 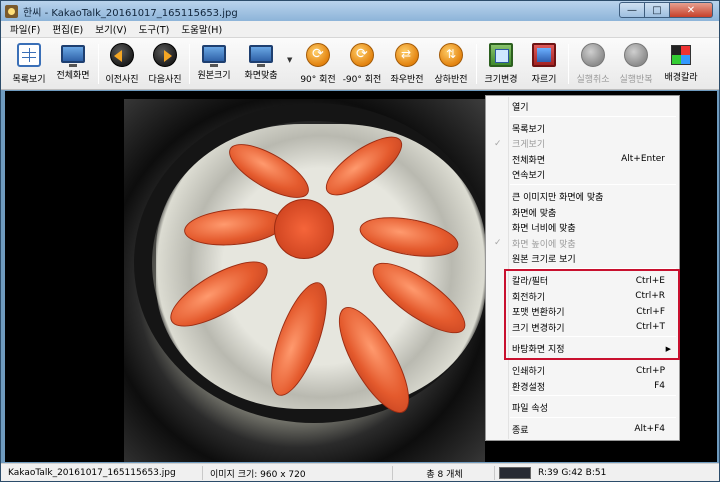 I want to click on arrow-right-icon, so click(x=165, y=55).